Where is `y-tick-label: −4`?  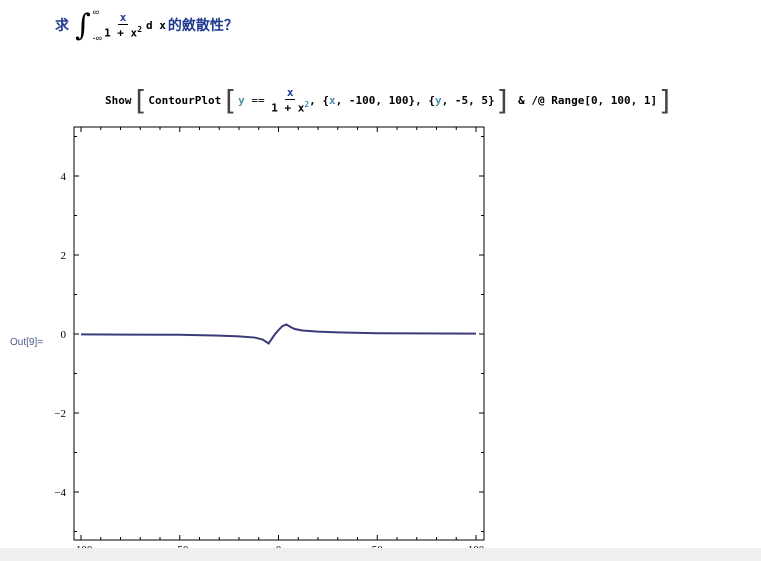 y-tick-label: −4 is located at coordinates (60, 493).